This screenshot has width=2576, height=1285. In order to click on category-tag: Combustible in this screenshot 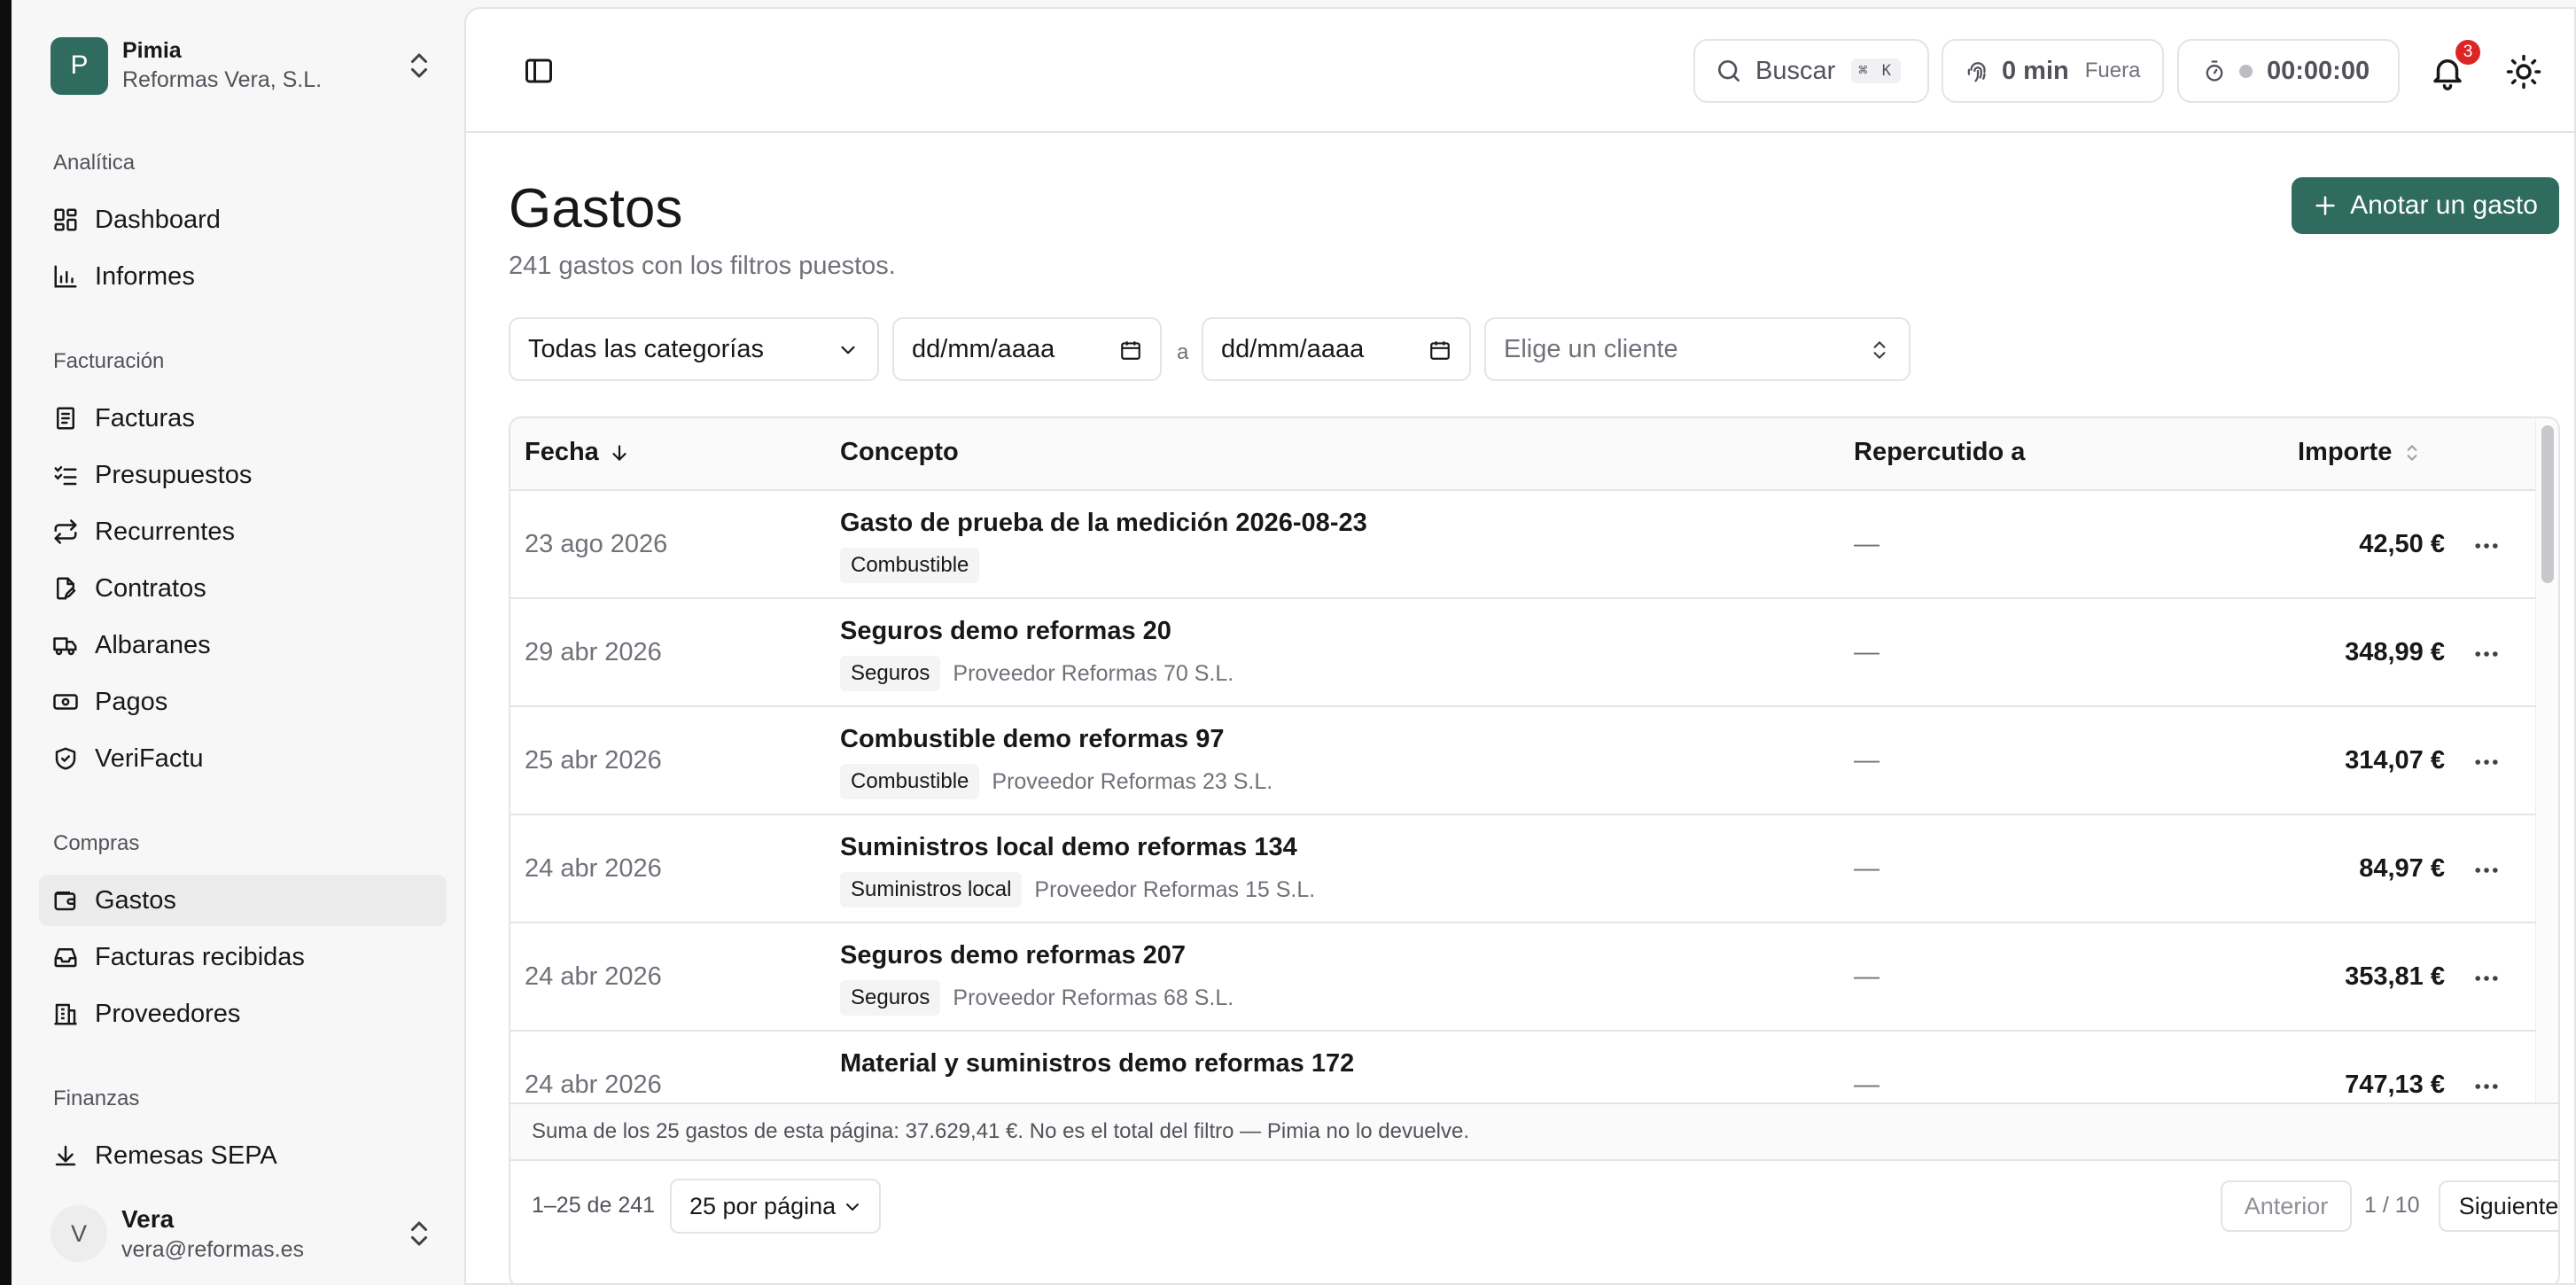, I will do `click(910, 781)`.